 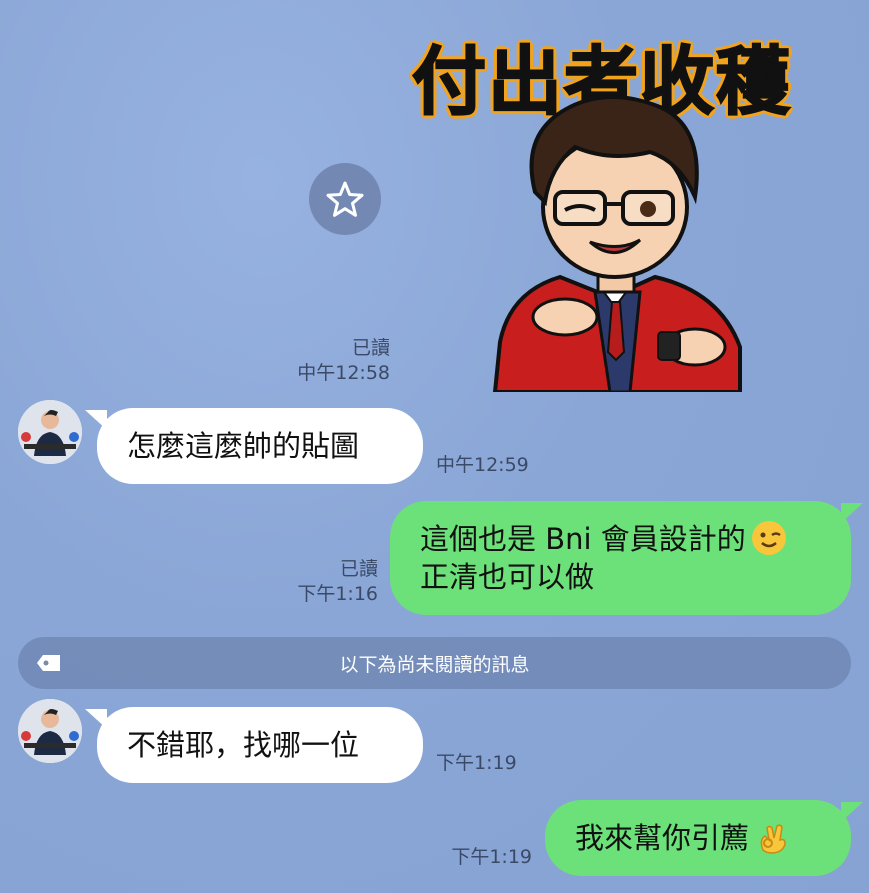 I want to click on message-text-line-2: 正清也可以做, so click(x=507, y=577).